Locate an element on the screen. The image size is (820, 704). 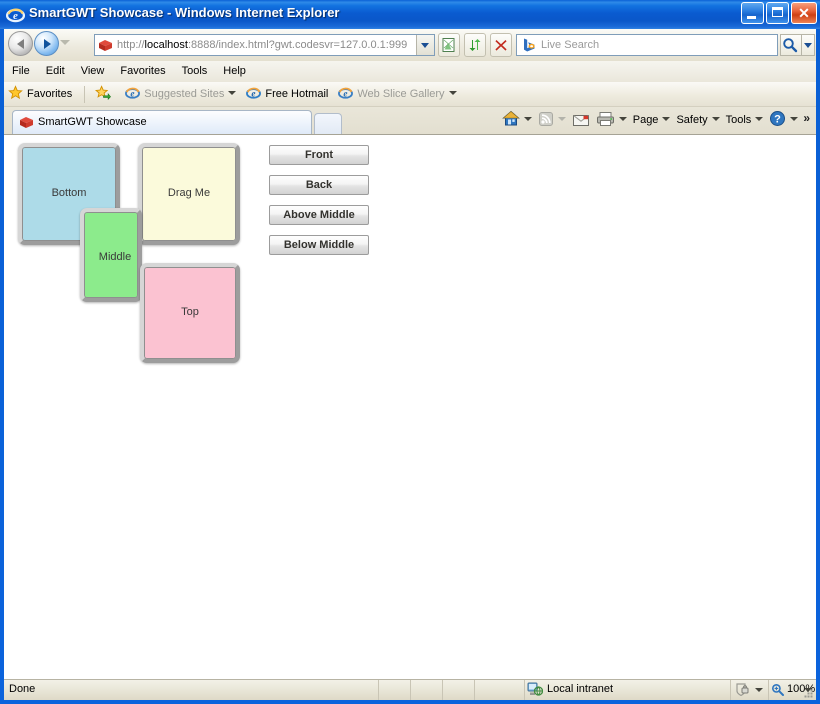
arrow-left-icon is located at coordinates (20, 43).